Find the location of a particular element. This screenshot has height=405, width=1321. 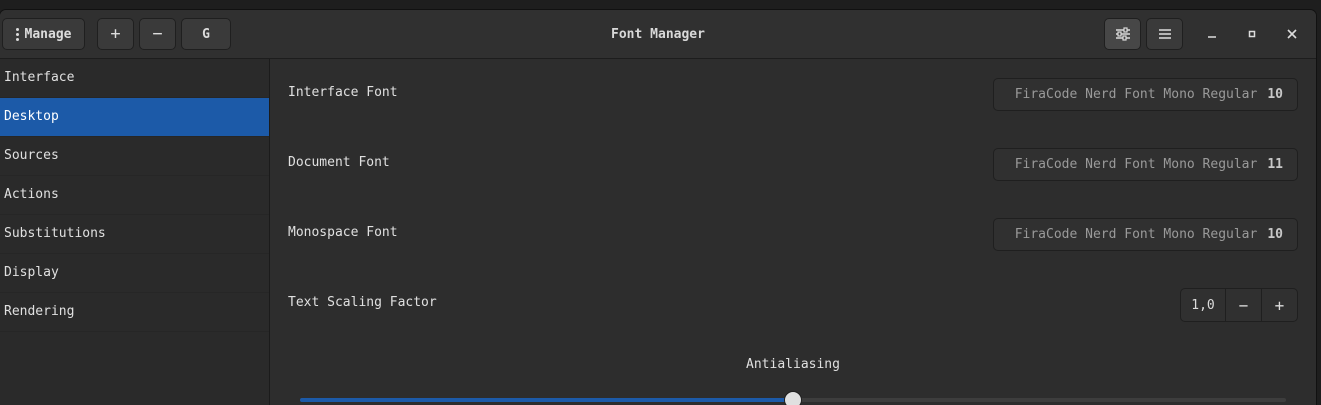

close-icon is located at coordinates (1292, 34).